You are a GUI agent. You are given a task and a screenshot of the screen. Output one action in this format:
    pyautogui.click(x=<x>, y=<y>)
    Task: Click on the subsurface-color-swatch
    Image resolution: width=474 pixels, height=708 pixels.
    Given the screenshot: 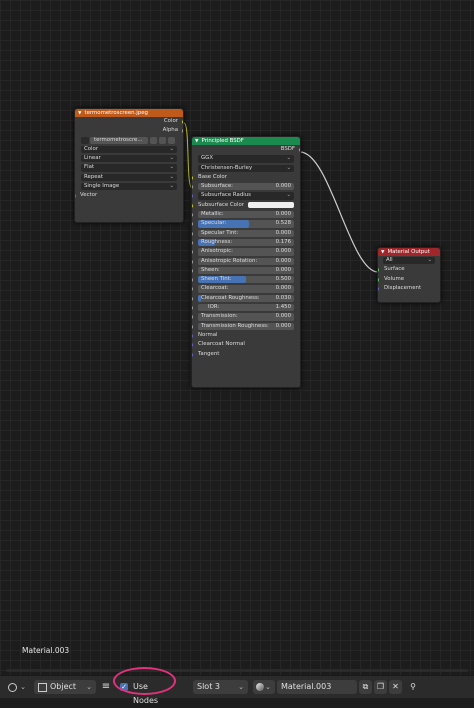 What is the action you would take?
    pyautogui.click(x=271, y=205)
    